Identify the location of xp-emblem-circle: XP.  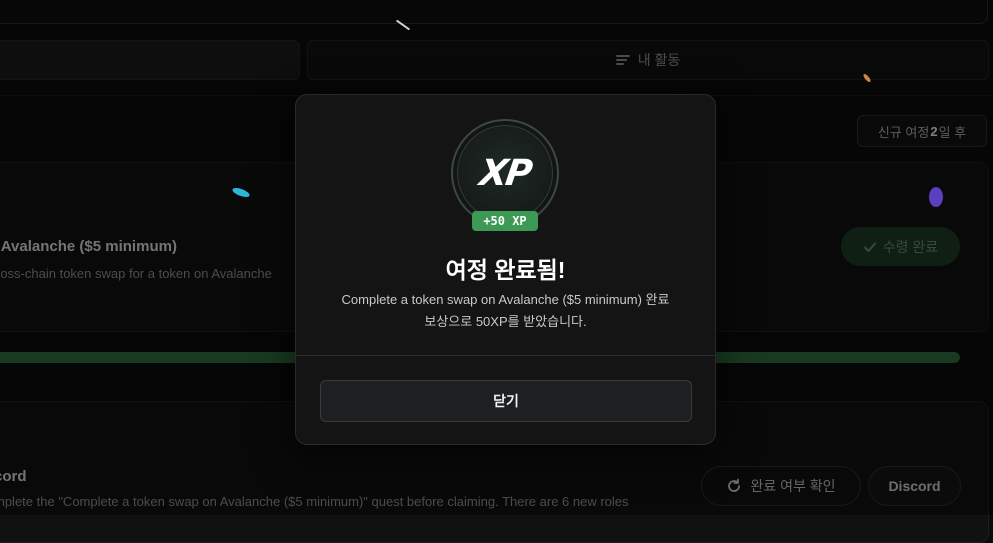
(505, 173).